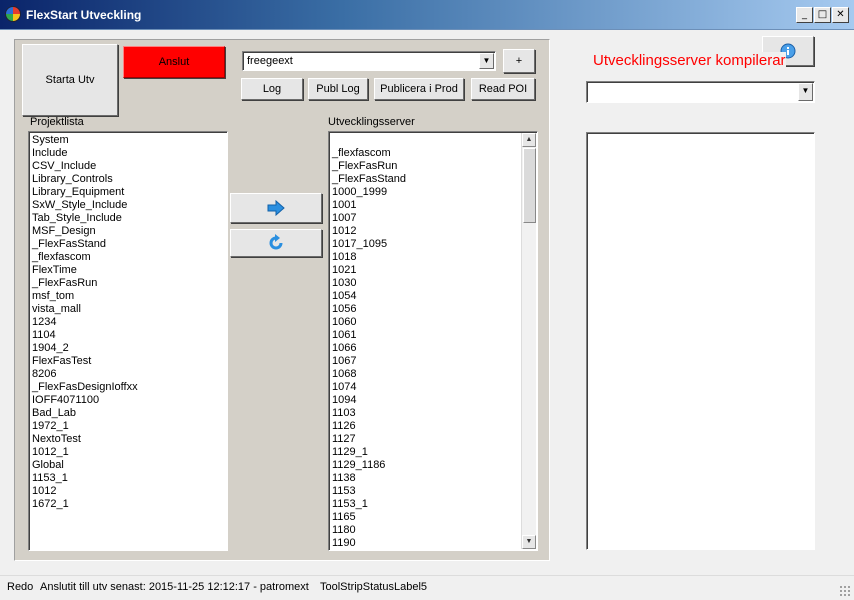 The width and height of the screenshot is (854, 600). What do you see at coordinates (433, 205) in the screenshot?
I see `list-item: 1001` at bounding box center [433, 205].